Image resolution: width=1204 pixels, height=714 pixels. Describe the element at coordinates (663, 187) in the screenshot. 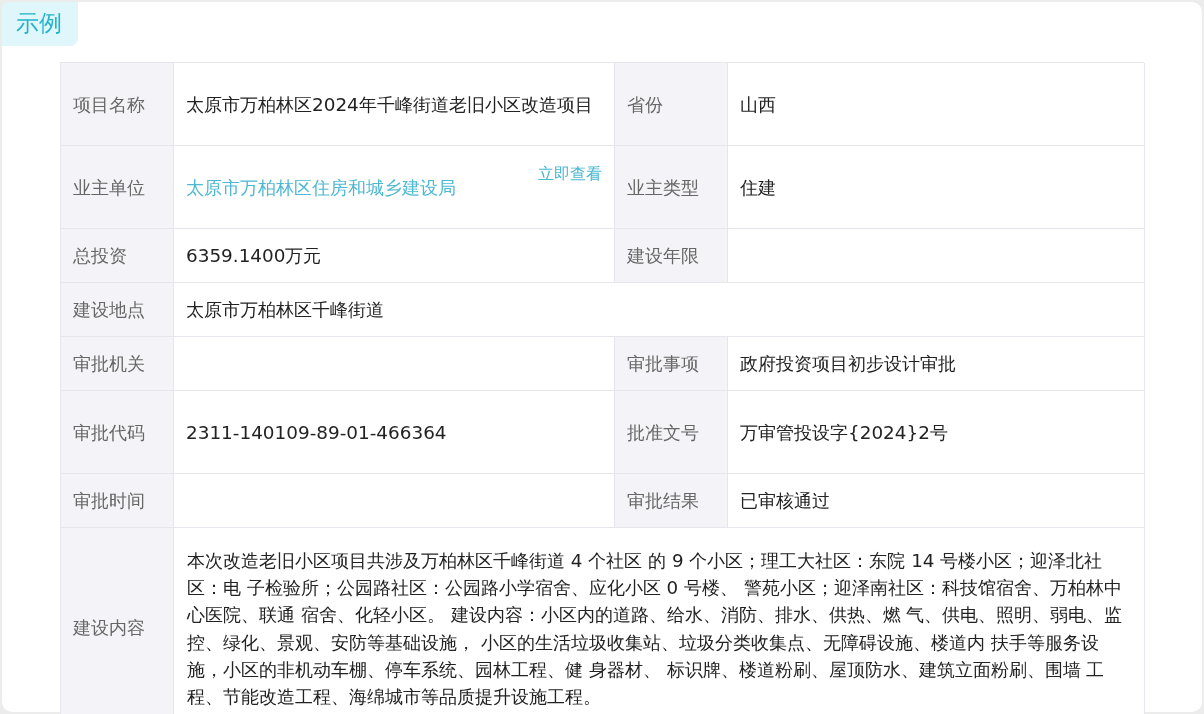

I see `field-label: 业主类型` at that location.